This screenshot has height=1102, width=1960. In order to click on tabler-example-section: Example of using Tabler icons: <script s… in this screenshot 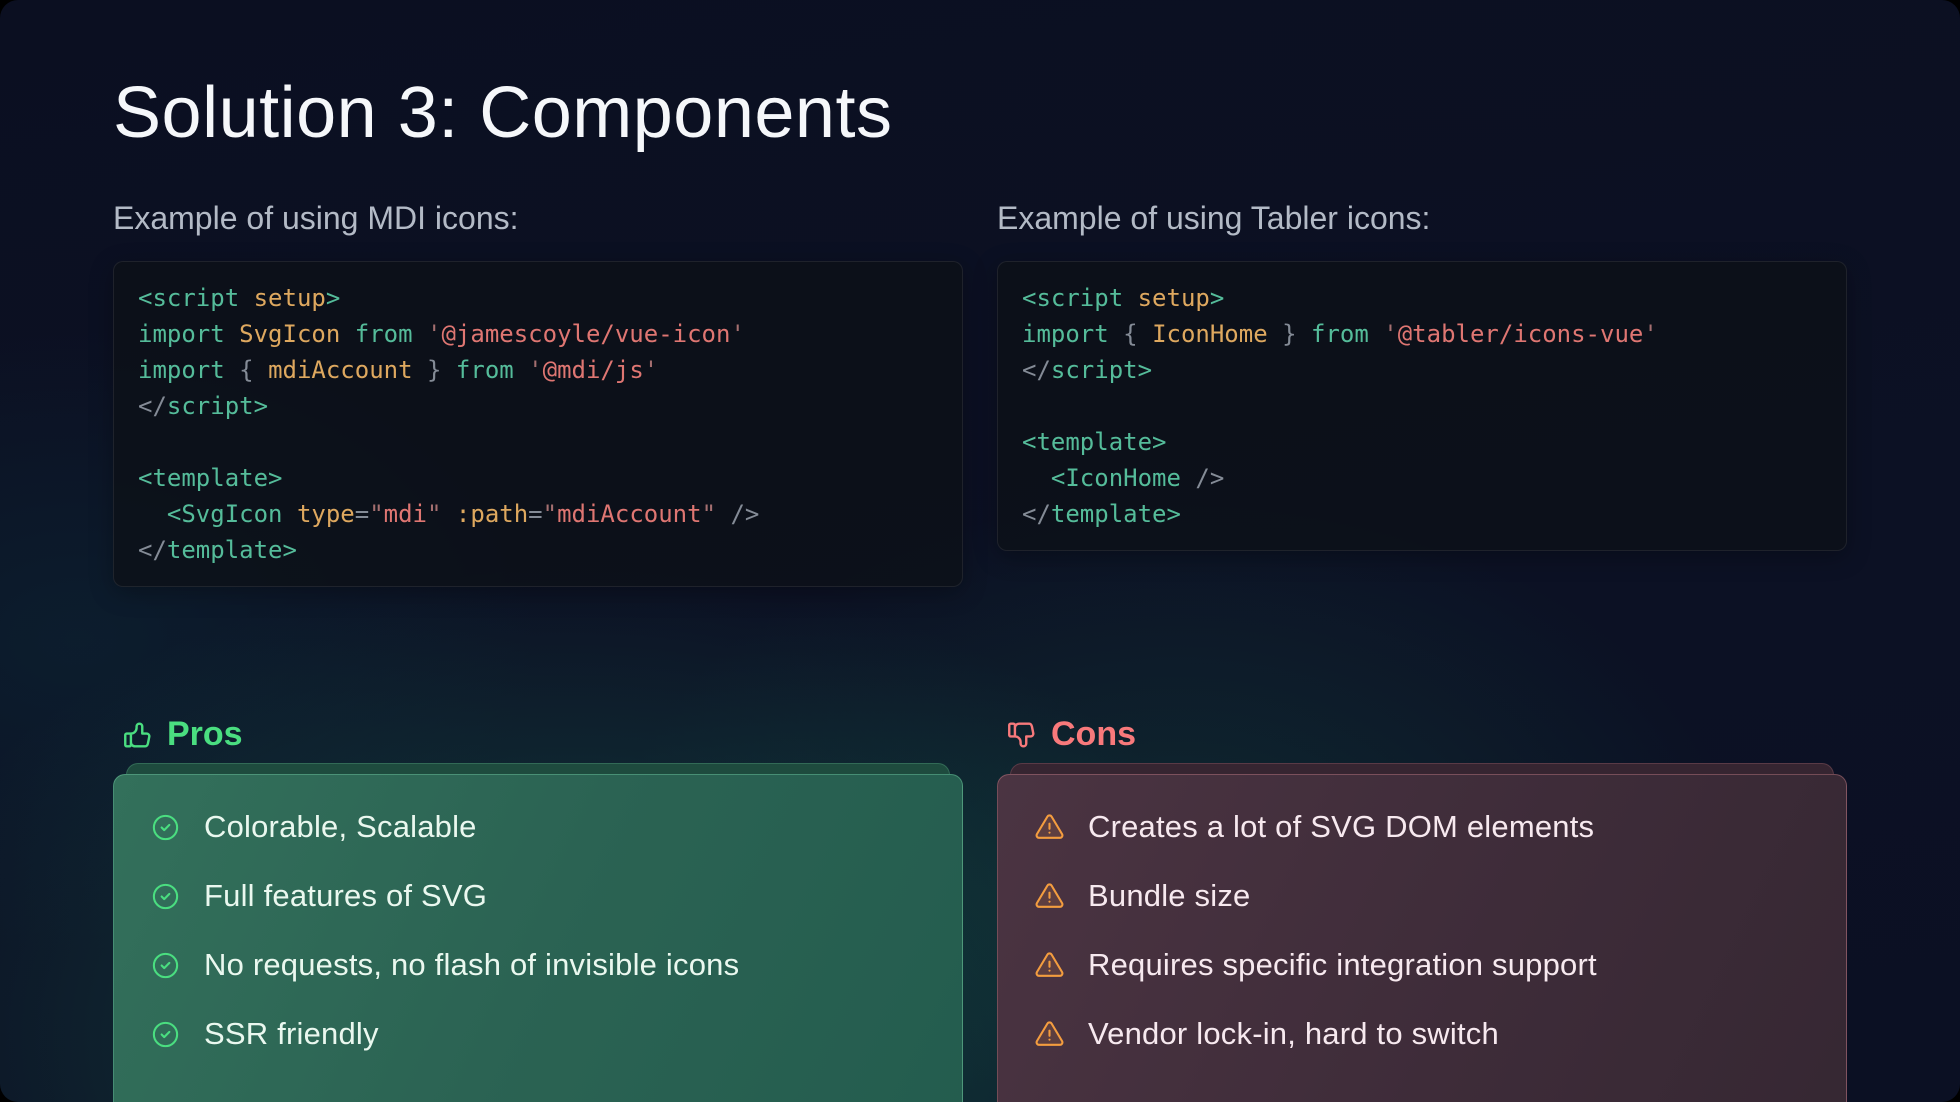, I will do `click(1422, 375)`.